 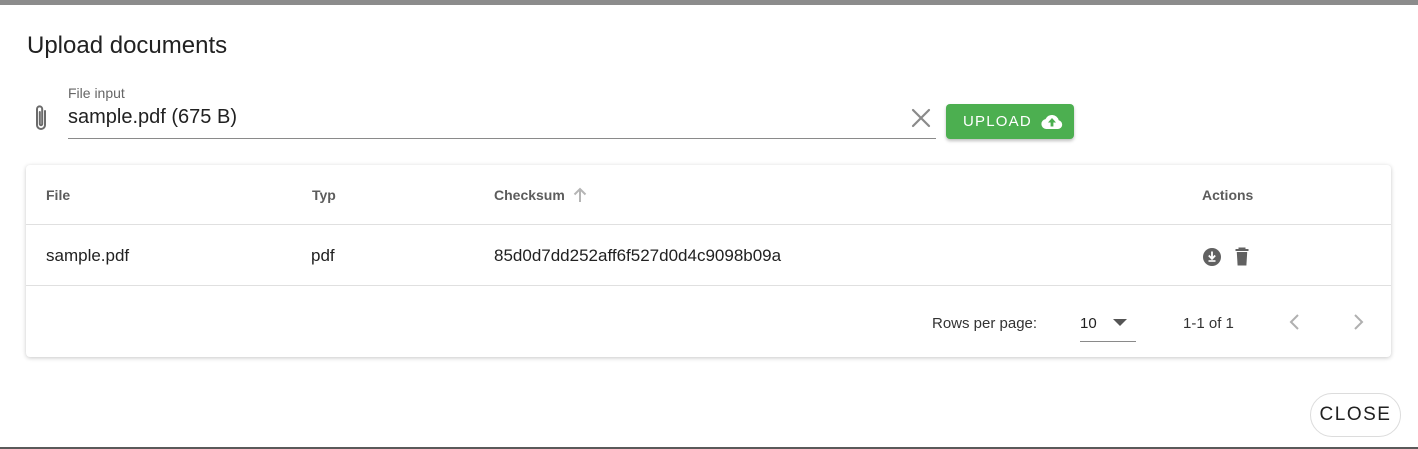 I want to click on row-divider, so click(x=708, y=285).